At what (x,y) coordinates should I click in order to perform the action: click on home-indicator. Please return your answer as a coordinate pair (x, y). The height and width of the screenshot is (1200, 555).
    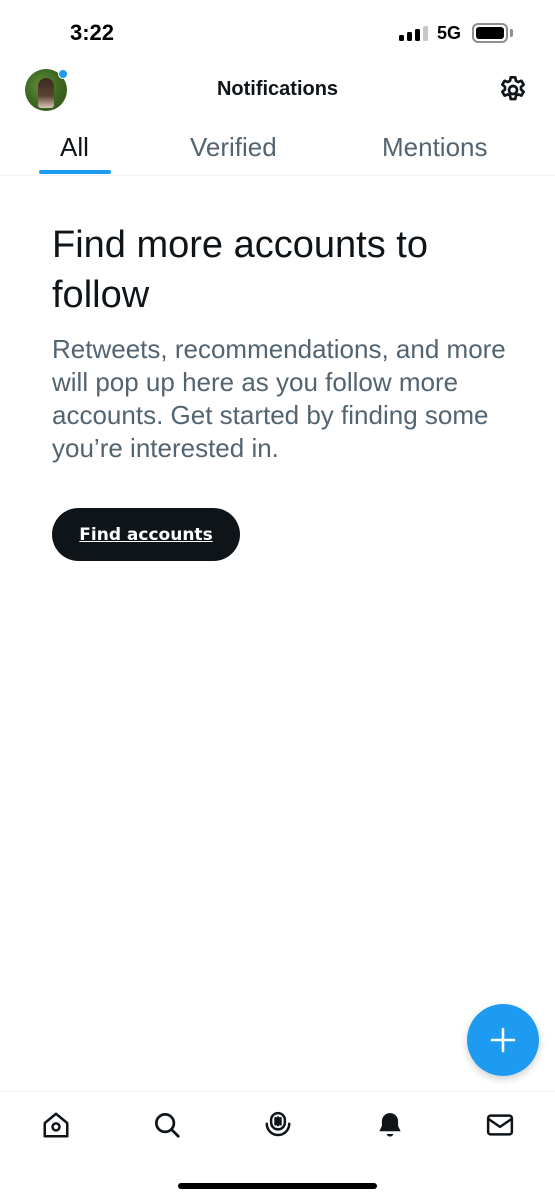
    Looking at the image, I should click on (277, 1186).